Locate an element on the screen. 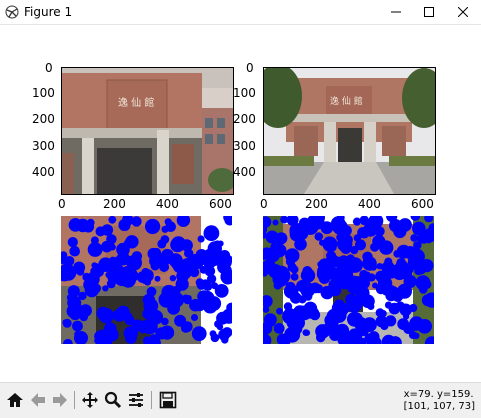 This screenshot has width=481, height=418. toolbar-separator is located at coordinates (74, 400).